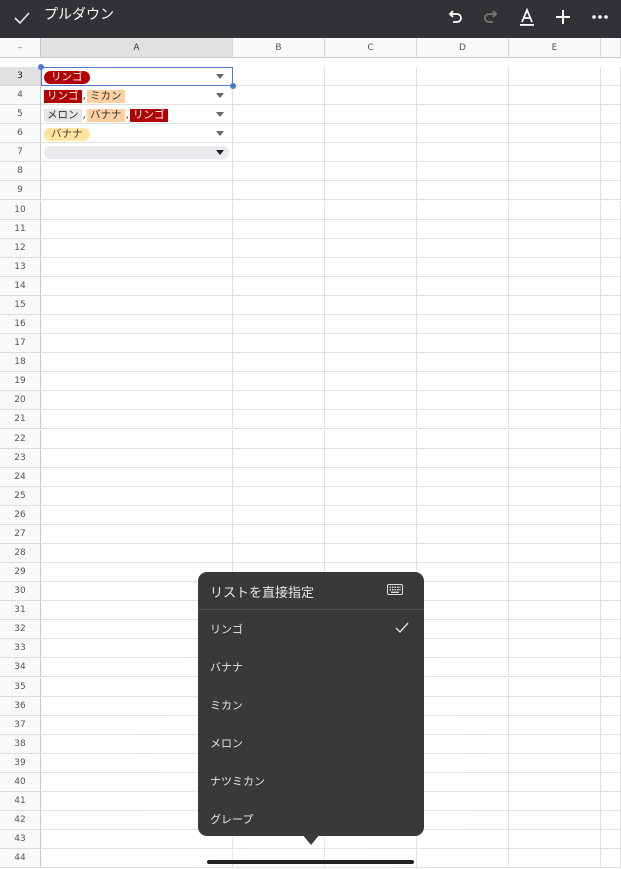 Image resolution: width=621 pixels, height=869 pixels. I want to click on row-header-32: 32, so click(20, 630).